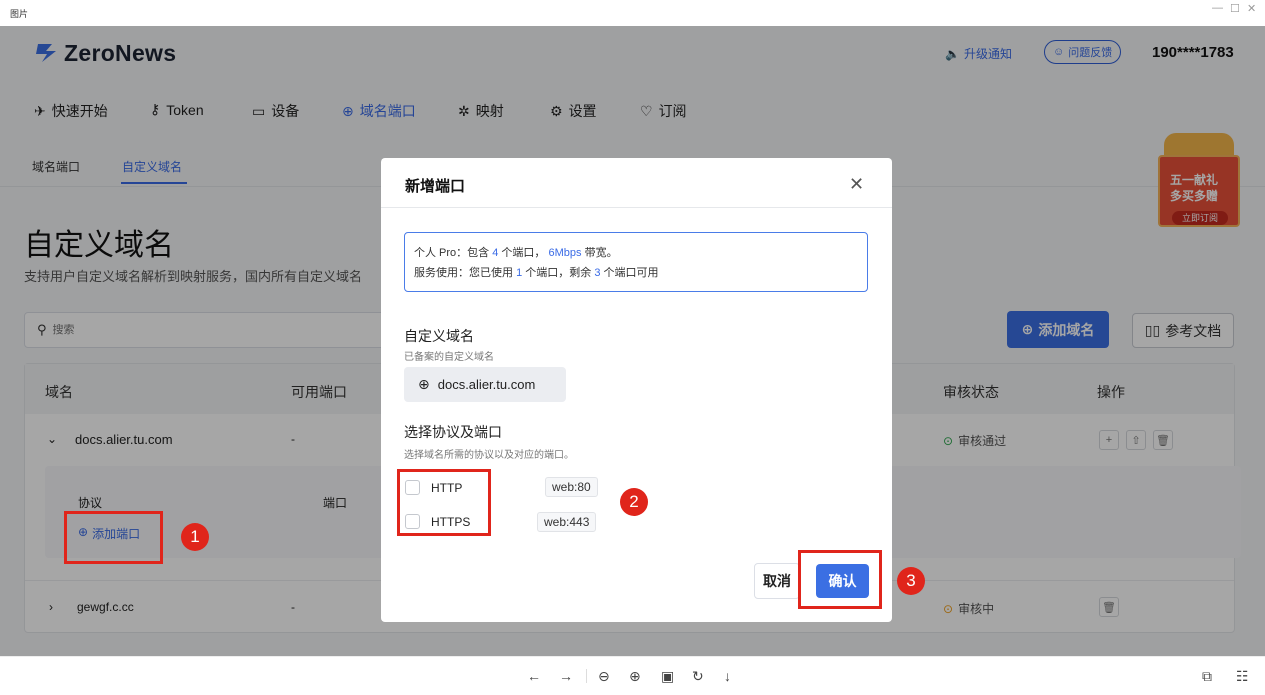 Image resolution: width=1265 pixels, height=695 pixels. What do you see at coordinates (727, 676) in the screenshot?
I see `download-icon: ↓` at bounding box center [727, 676].